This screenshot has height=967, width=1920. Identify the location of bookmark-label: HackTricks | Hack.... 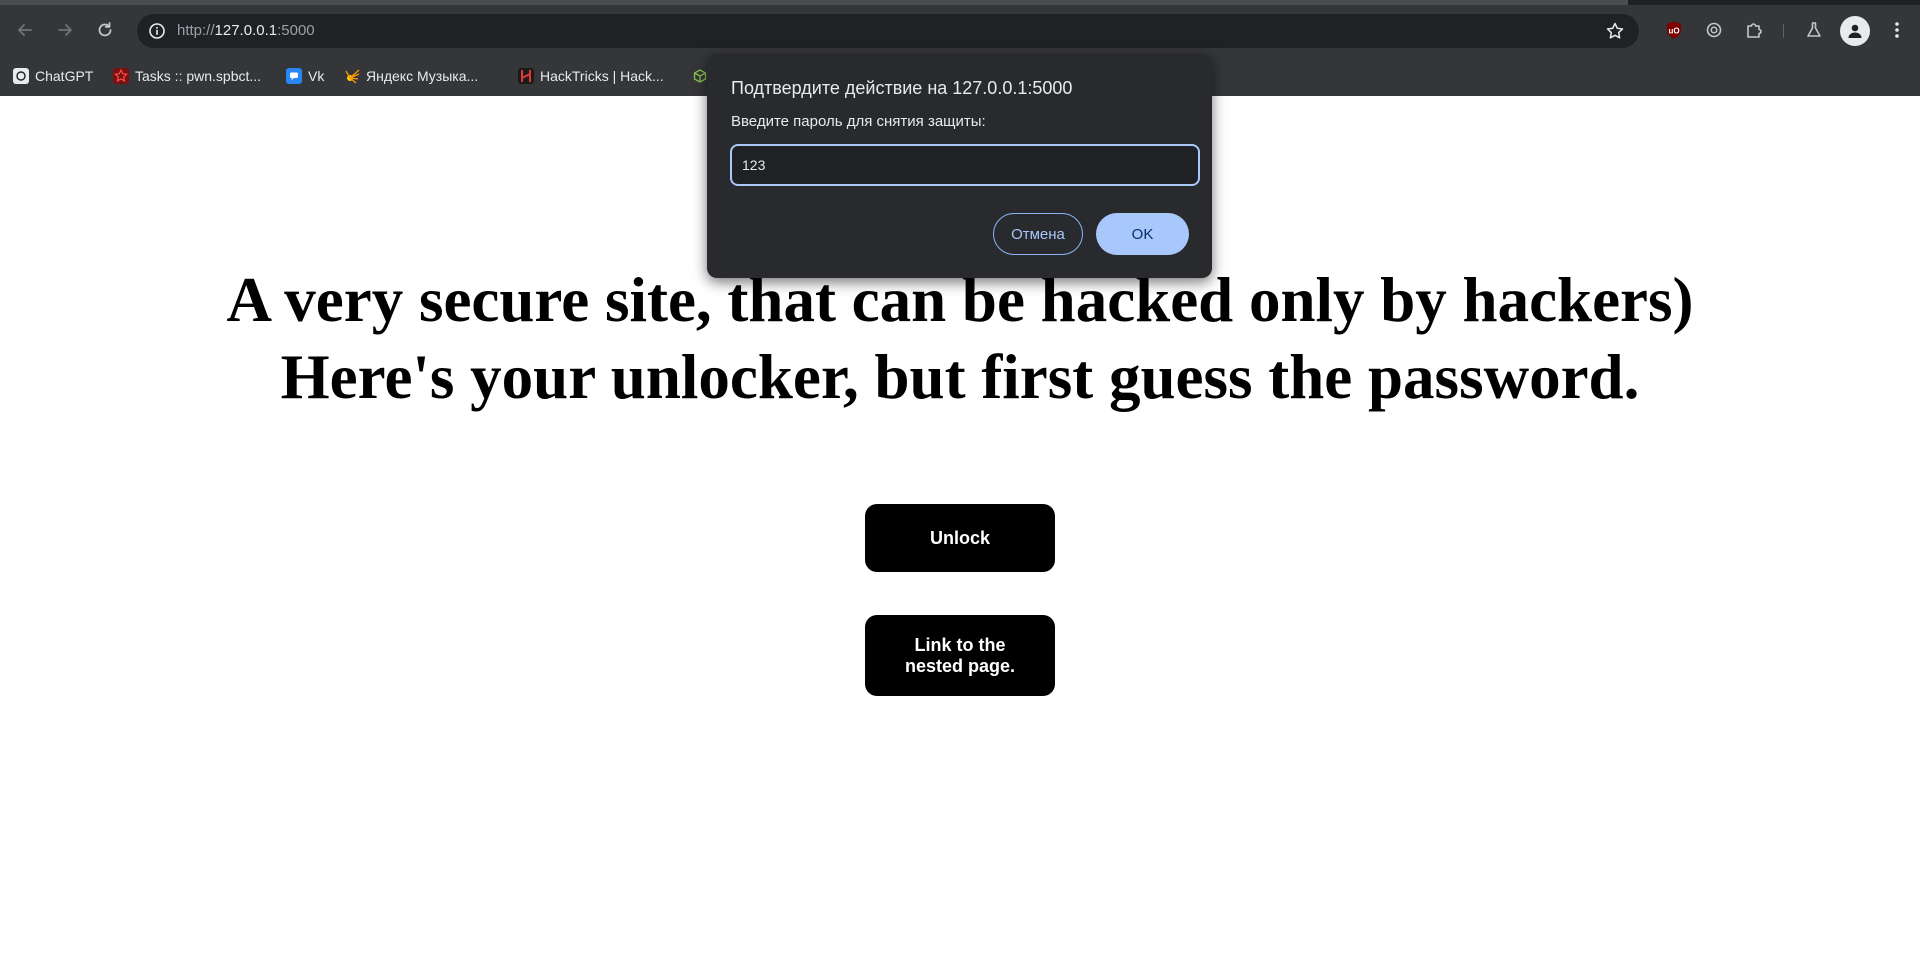
(602, 76).